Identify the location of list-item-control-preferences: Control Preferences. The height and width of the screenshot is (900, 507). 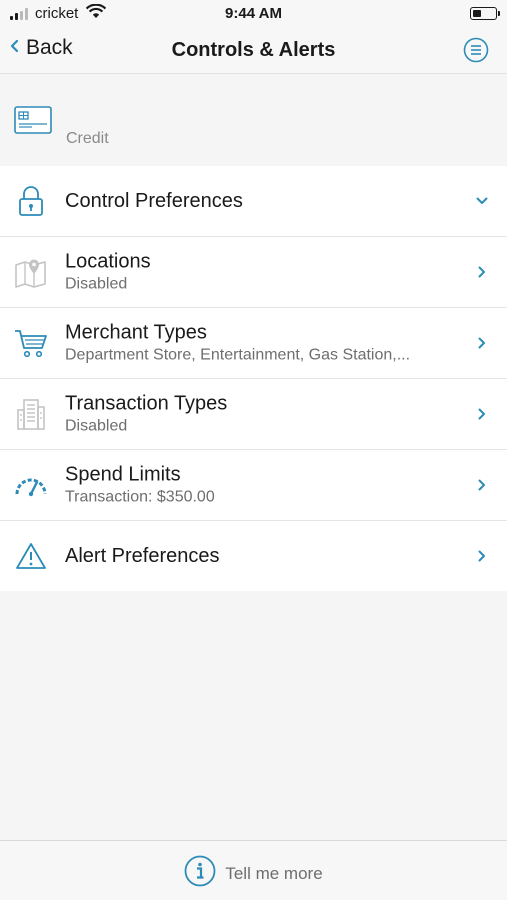
(253, 201).